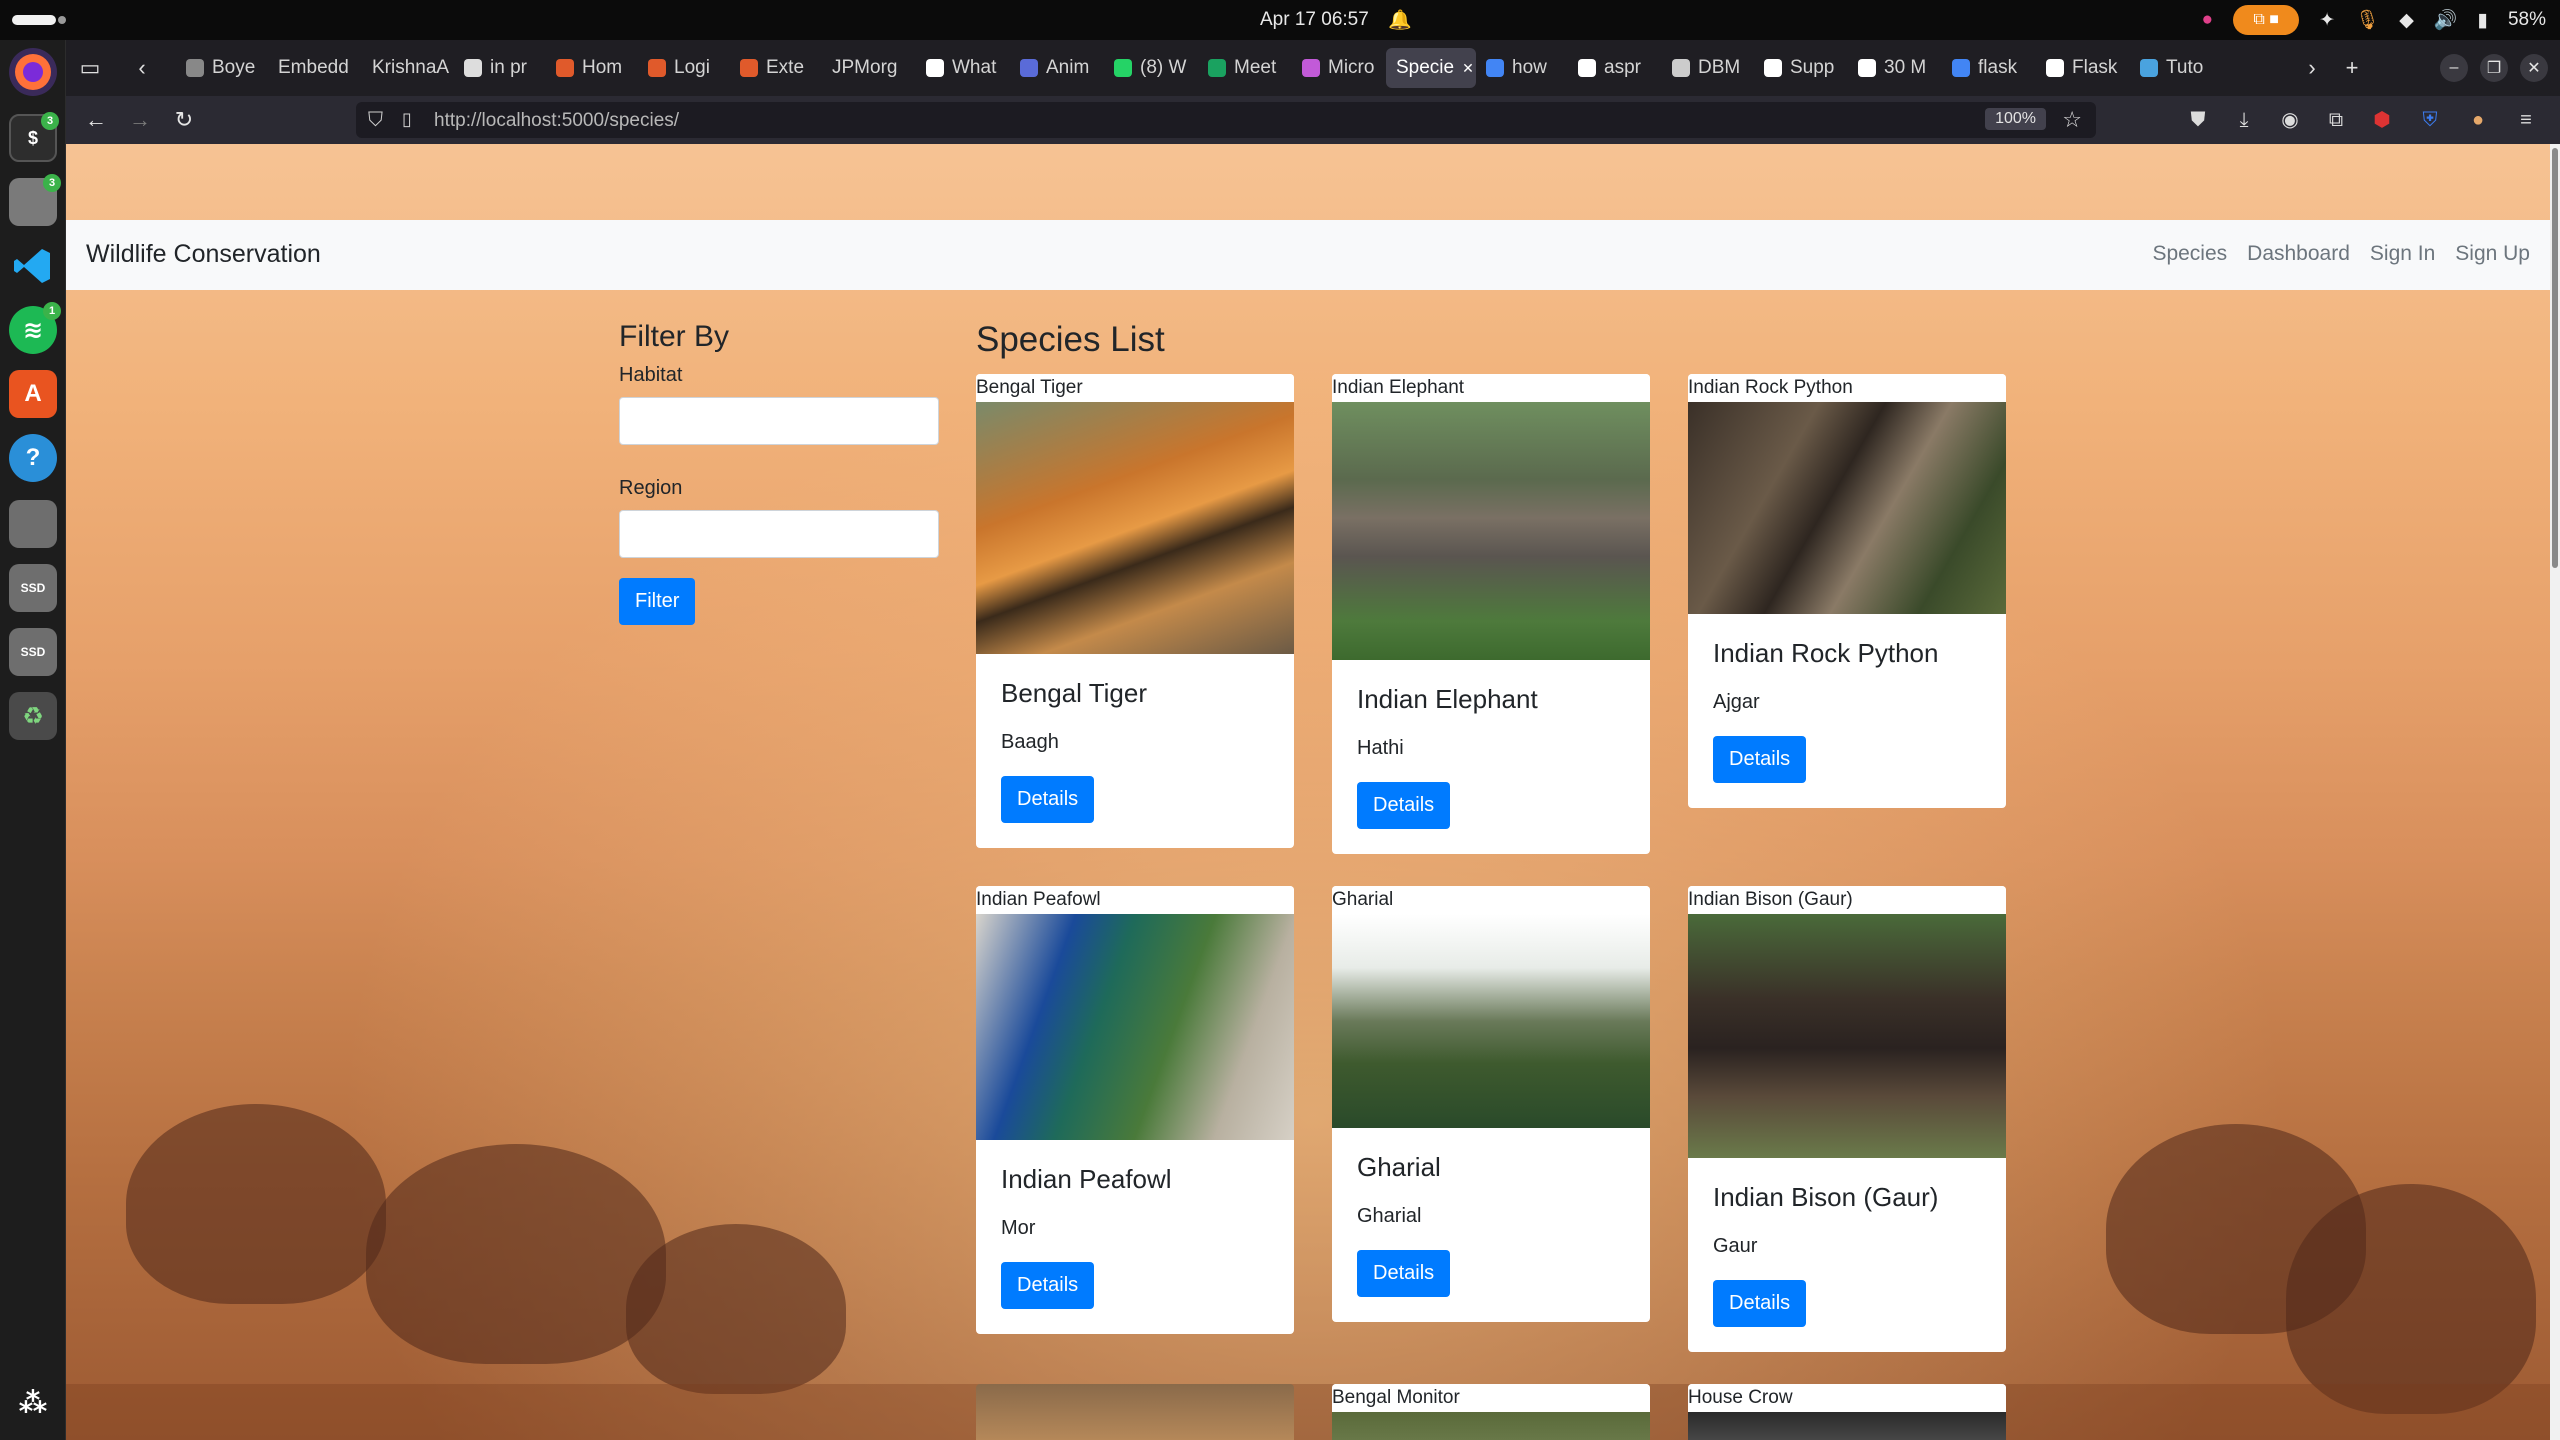 The height and width of the screenshot is (1440, 2560). I want to click on nav-species-link: Species, so click(2189, 254).